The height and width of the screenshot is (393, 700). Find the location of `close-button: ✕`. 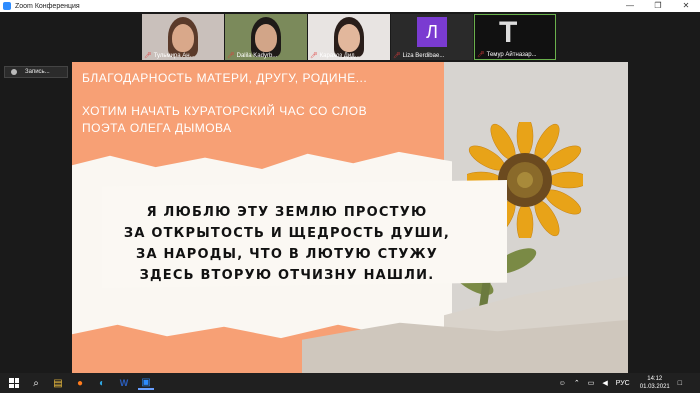

close-button: ✕ is located at coordinates (686, 6).